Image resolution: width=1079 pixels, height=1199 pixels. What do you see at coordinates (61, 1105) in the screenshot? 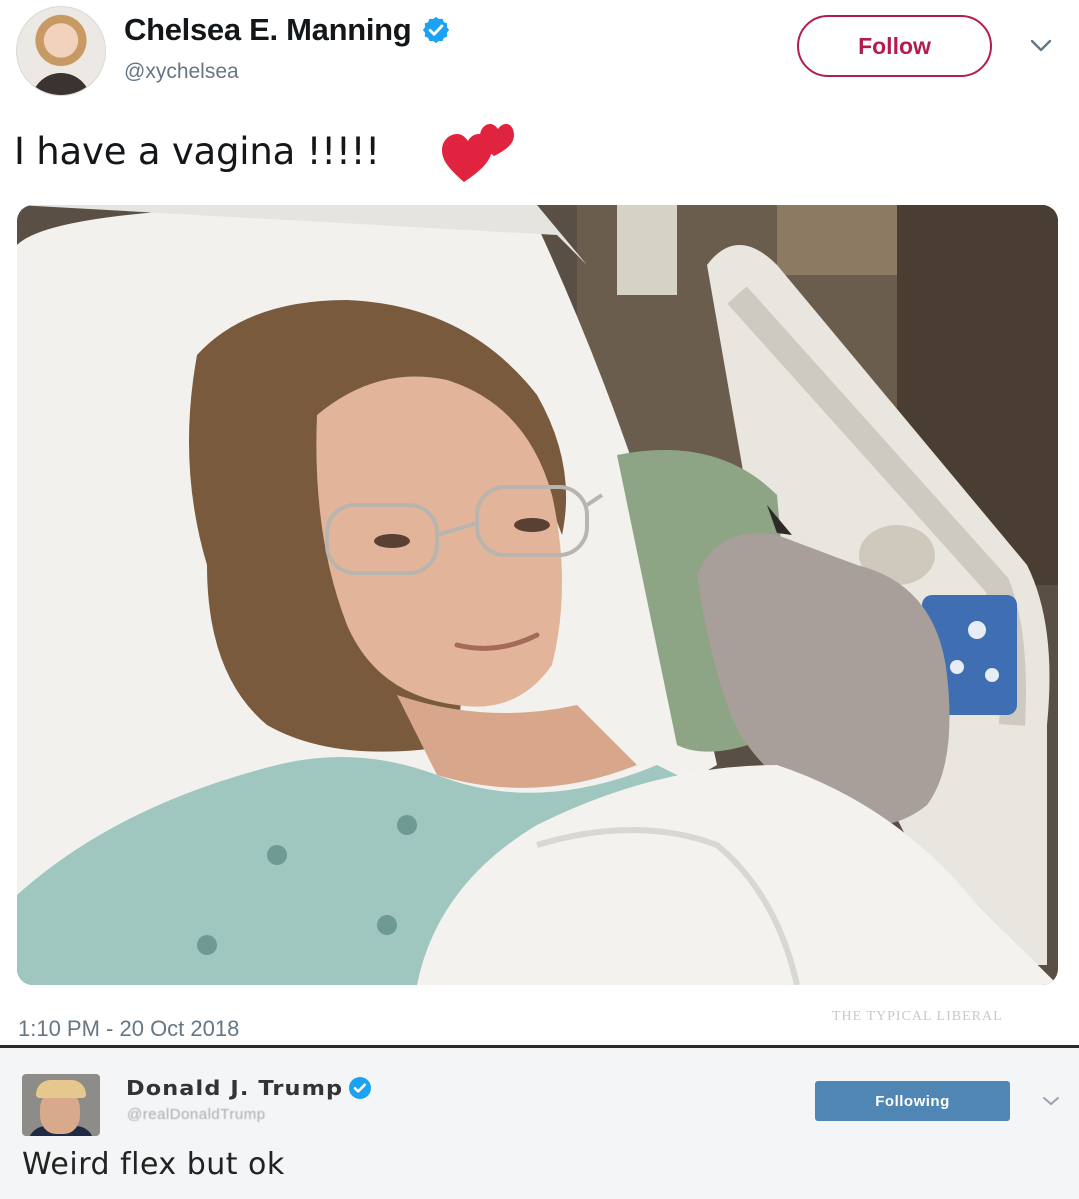
I see `reply-author-avatar` at bounding box center [61, 1105].